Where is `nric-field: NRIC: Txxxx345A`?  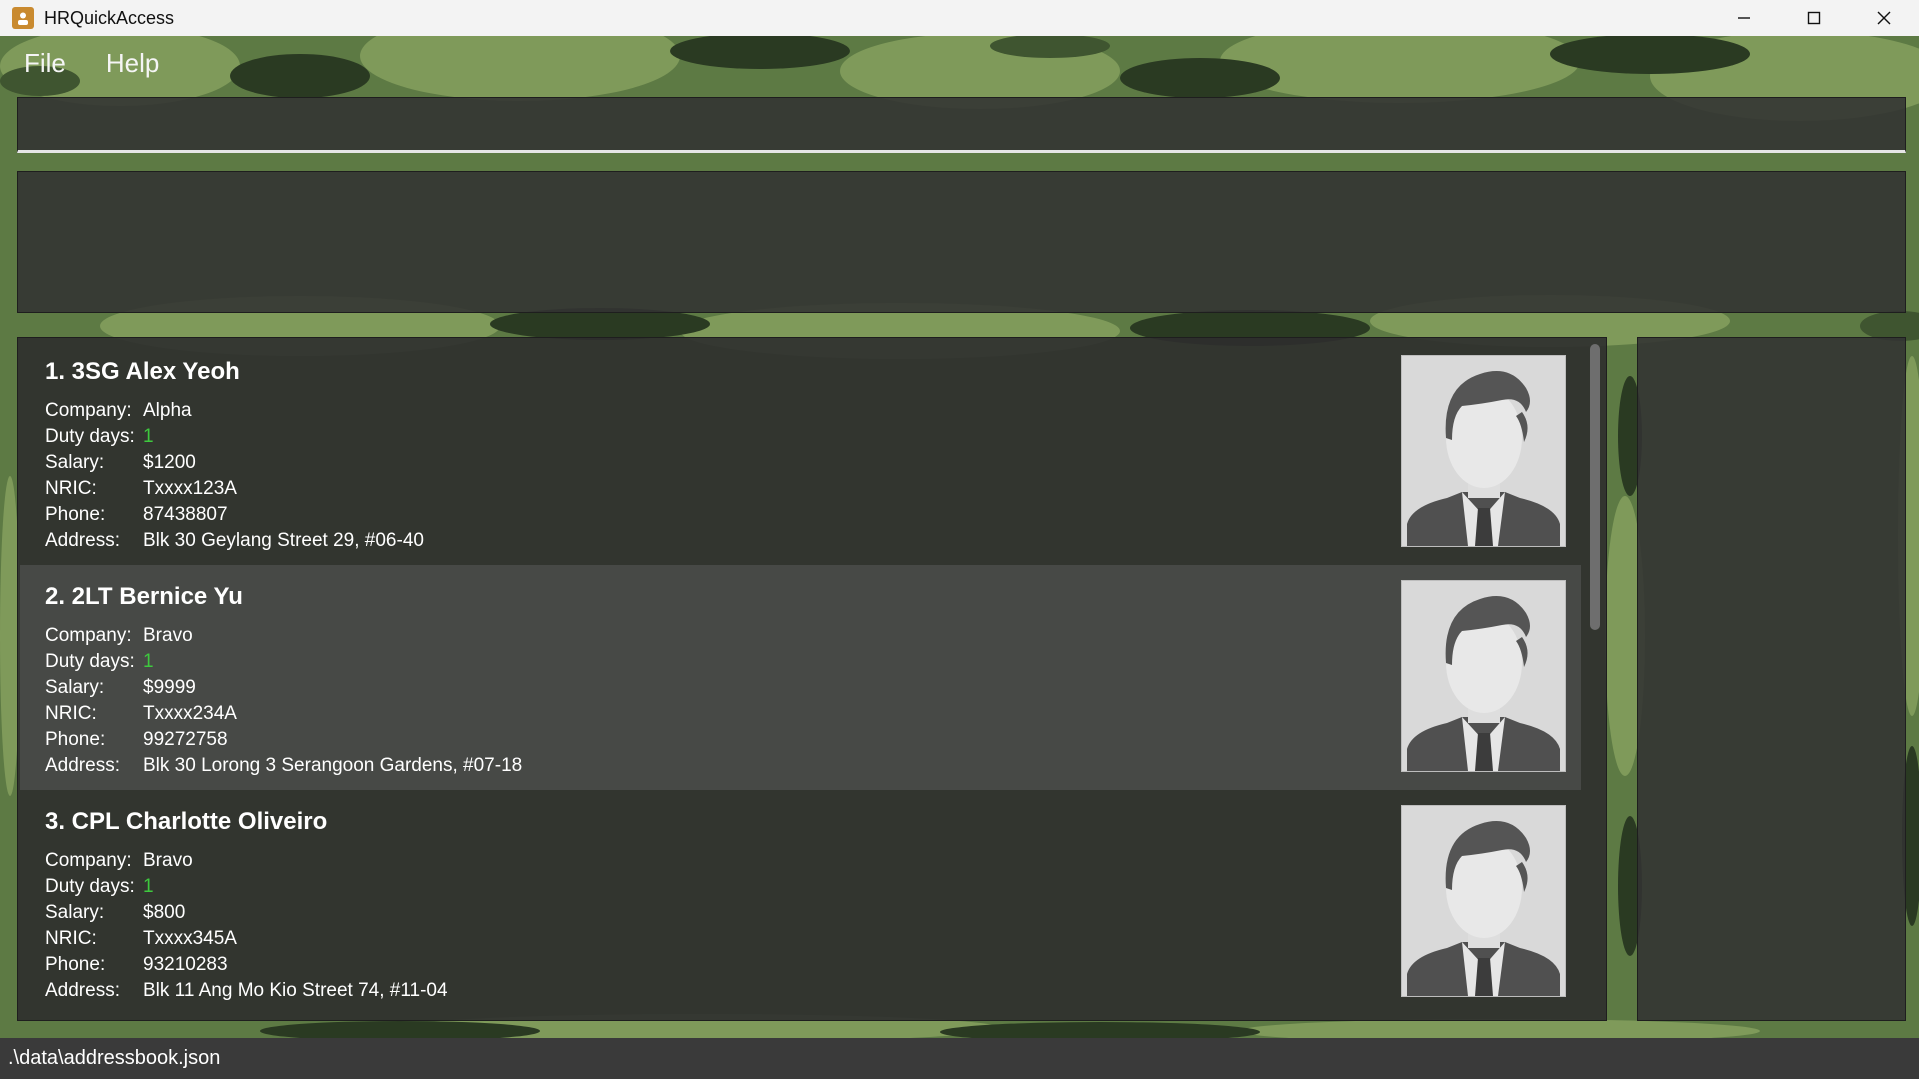
nric-field: NRIC: Txxxx345A is located at coordinates (141, 941).